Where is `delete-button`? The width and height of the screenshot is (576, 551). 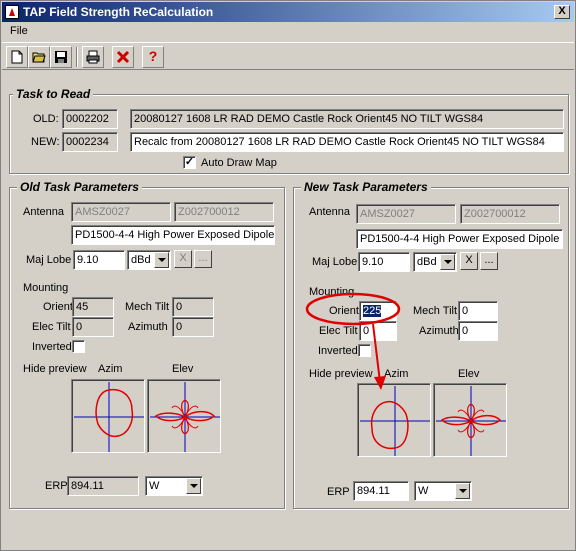
delete-button is located at coordinates (123, 57).